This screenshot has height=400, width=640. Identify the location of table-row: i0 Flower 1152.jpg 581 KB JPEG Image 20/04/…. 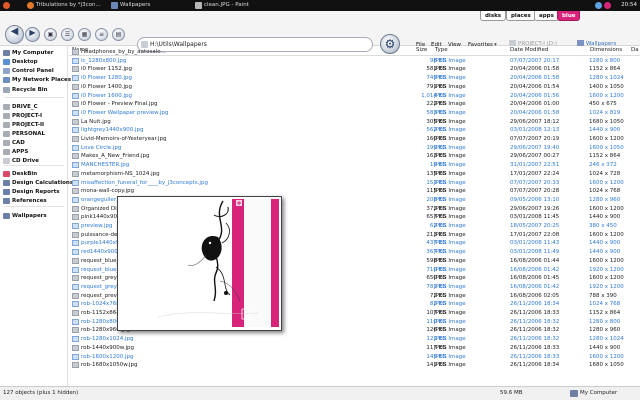
(354, 69).